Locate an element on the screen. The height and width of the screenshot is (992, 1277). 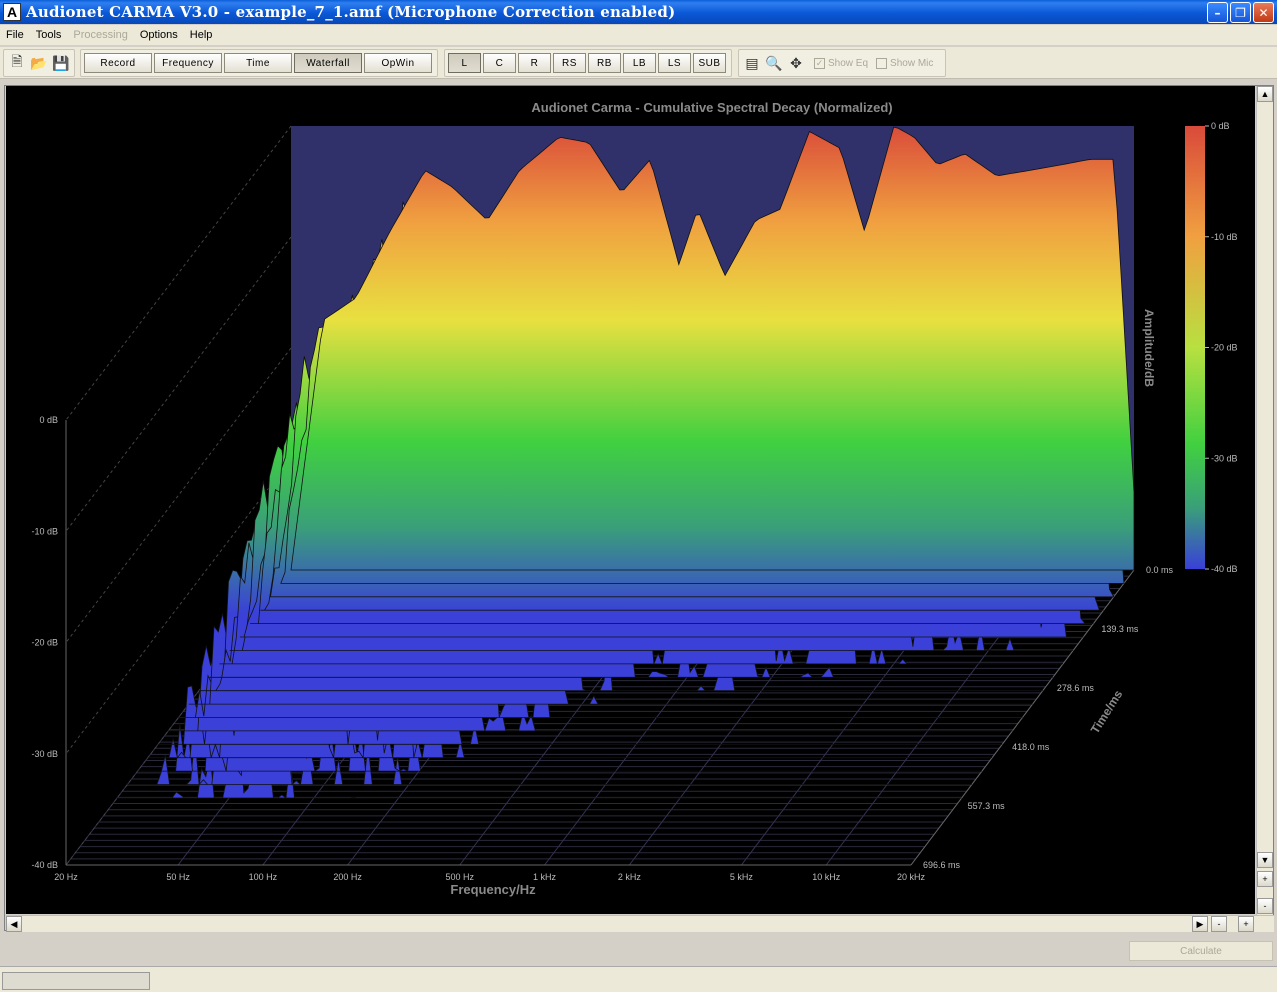
mode-opwin-button: OpWin is located at coordinates (398, 63).